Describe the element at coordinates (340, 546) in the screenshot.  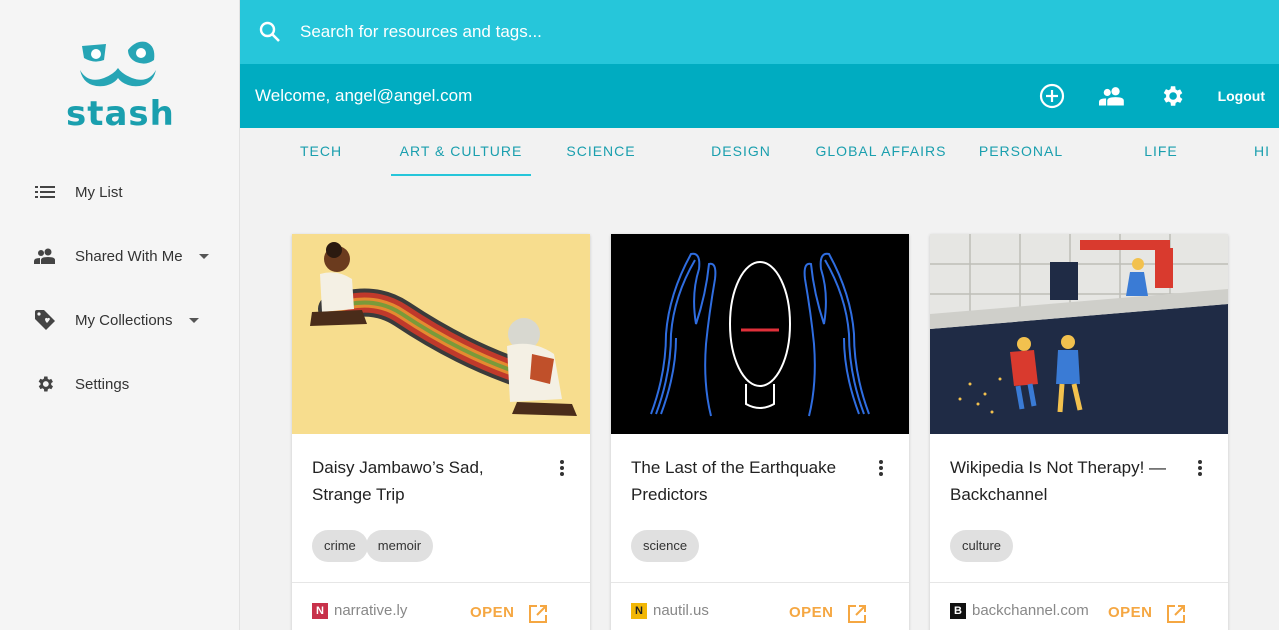
I see `tag-chip: crime` at that location.